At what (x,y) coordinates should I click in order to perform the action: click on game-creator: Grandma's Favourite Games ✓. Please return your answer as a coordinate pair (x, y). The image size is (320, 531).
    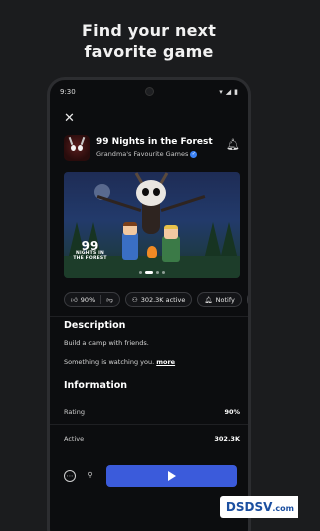
    Looking at the image, I should click on (147, 154).